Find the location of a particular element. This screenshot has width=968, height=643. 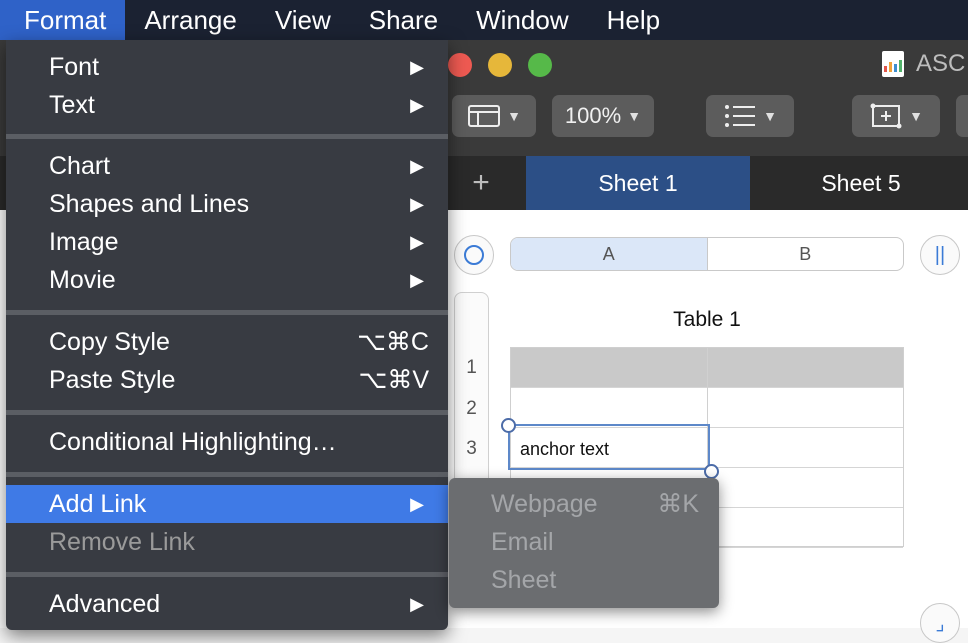

table-title: Table 1 is located at coordinates (707, 320).